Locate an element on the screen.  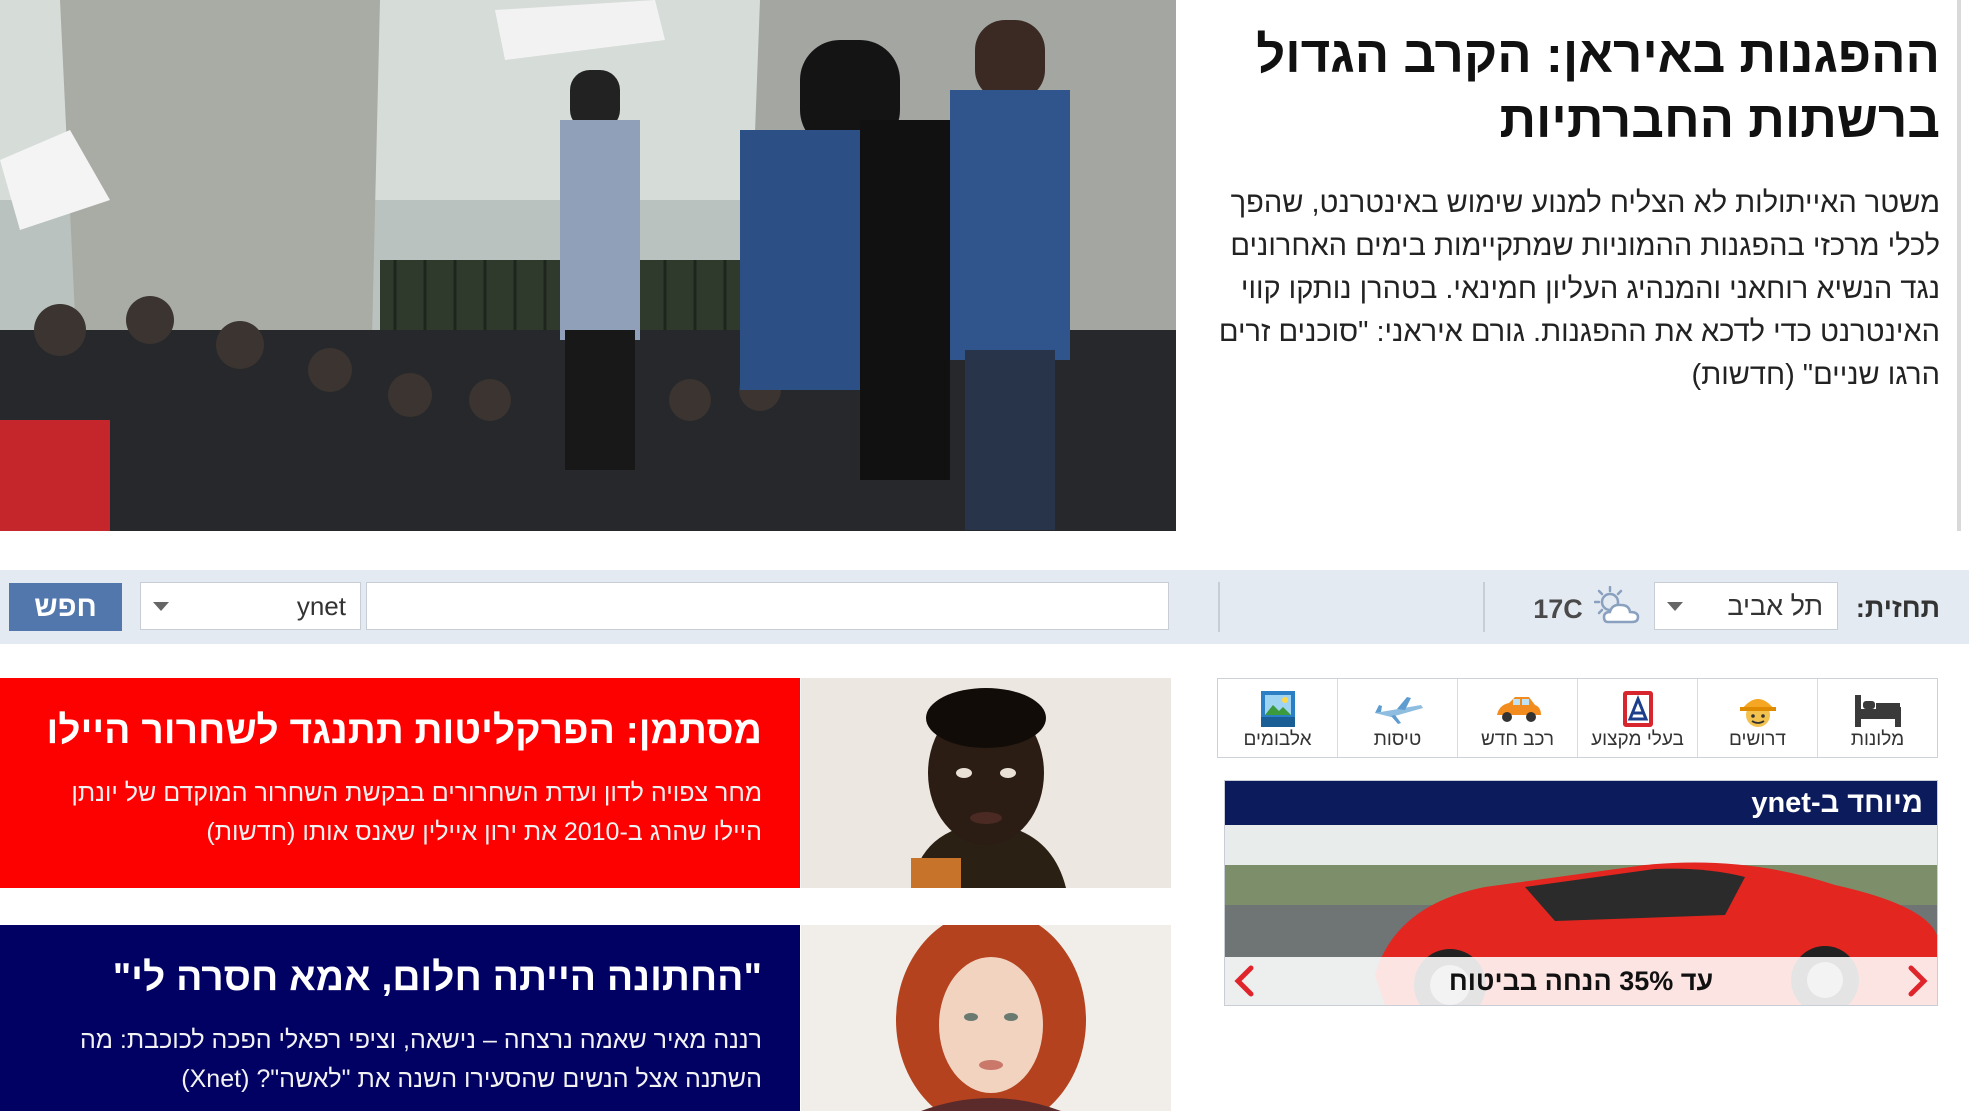
story-title: "החתונה הייתה חלום, אמא חסרה לי" is located at coordinates (396, 978).